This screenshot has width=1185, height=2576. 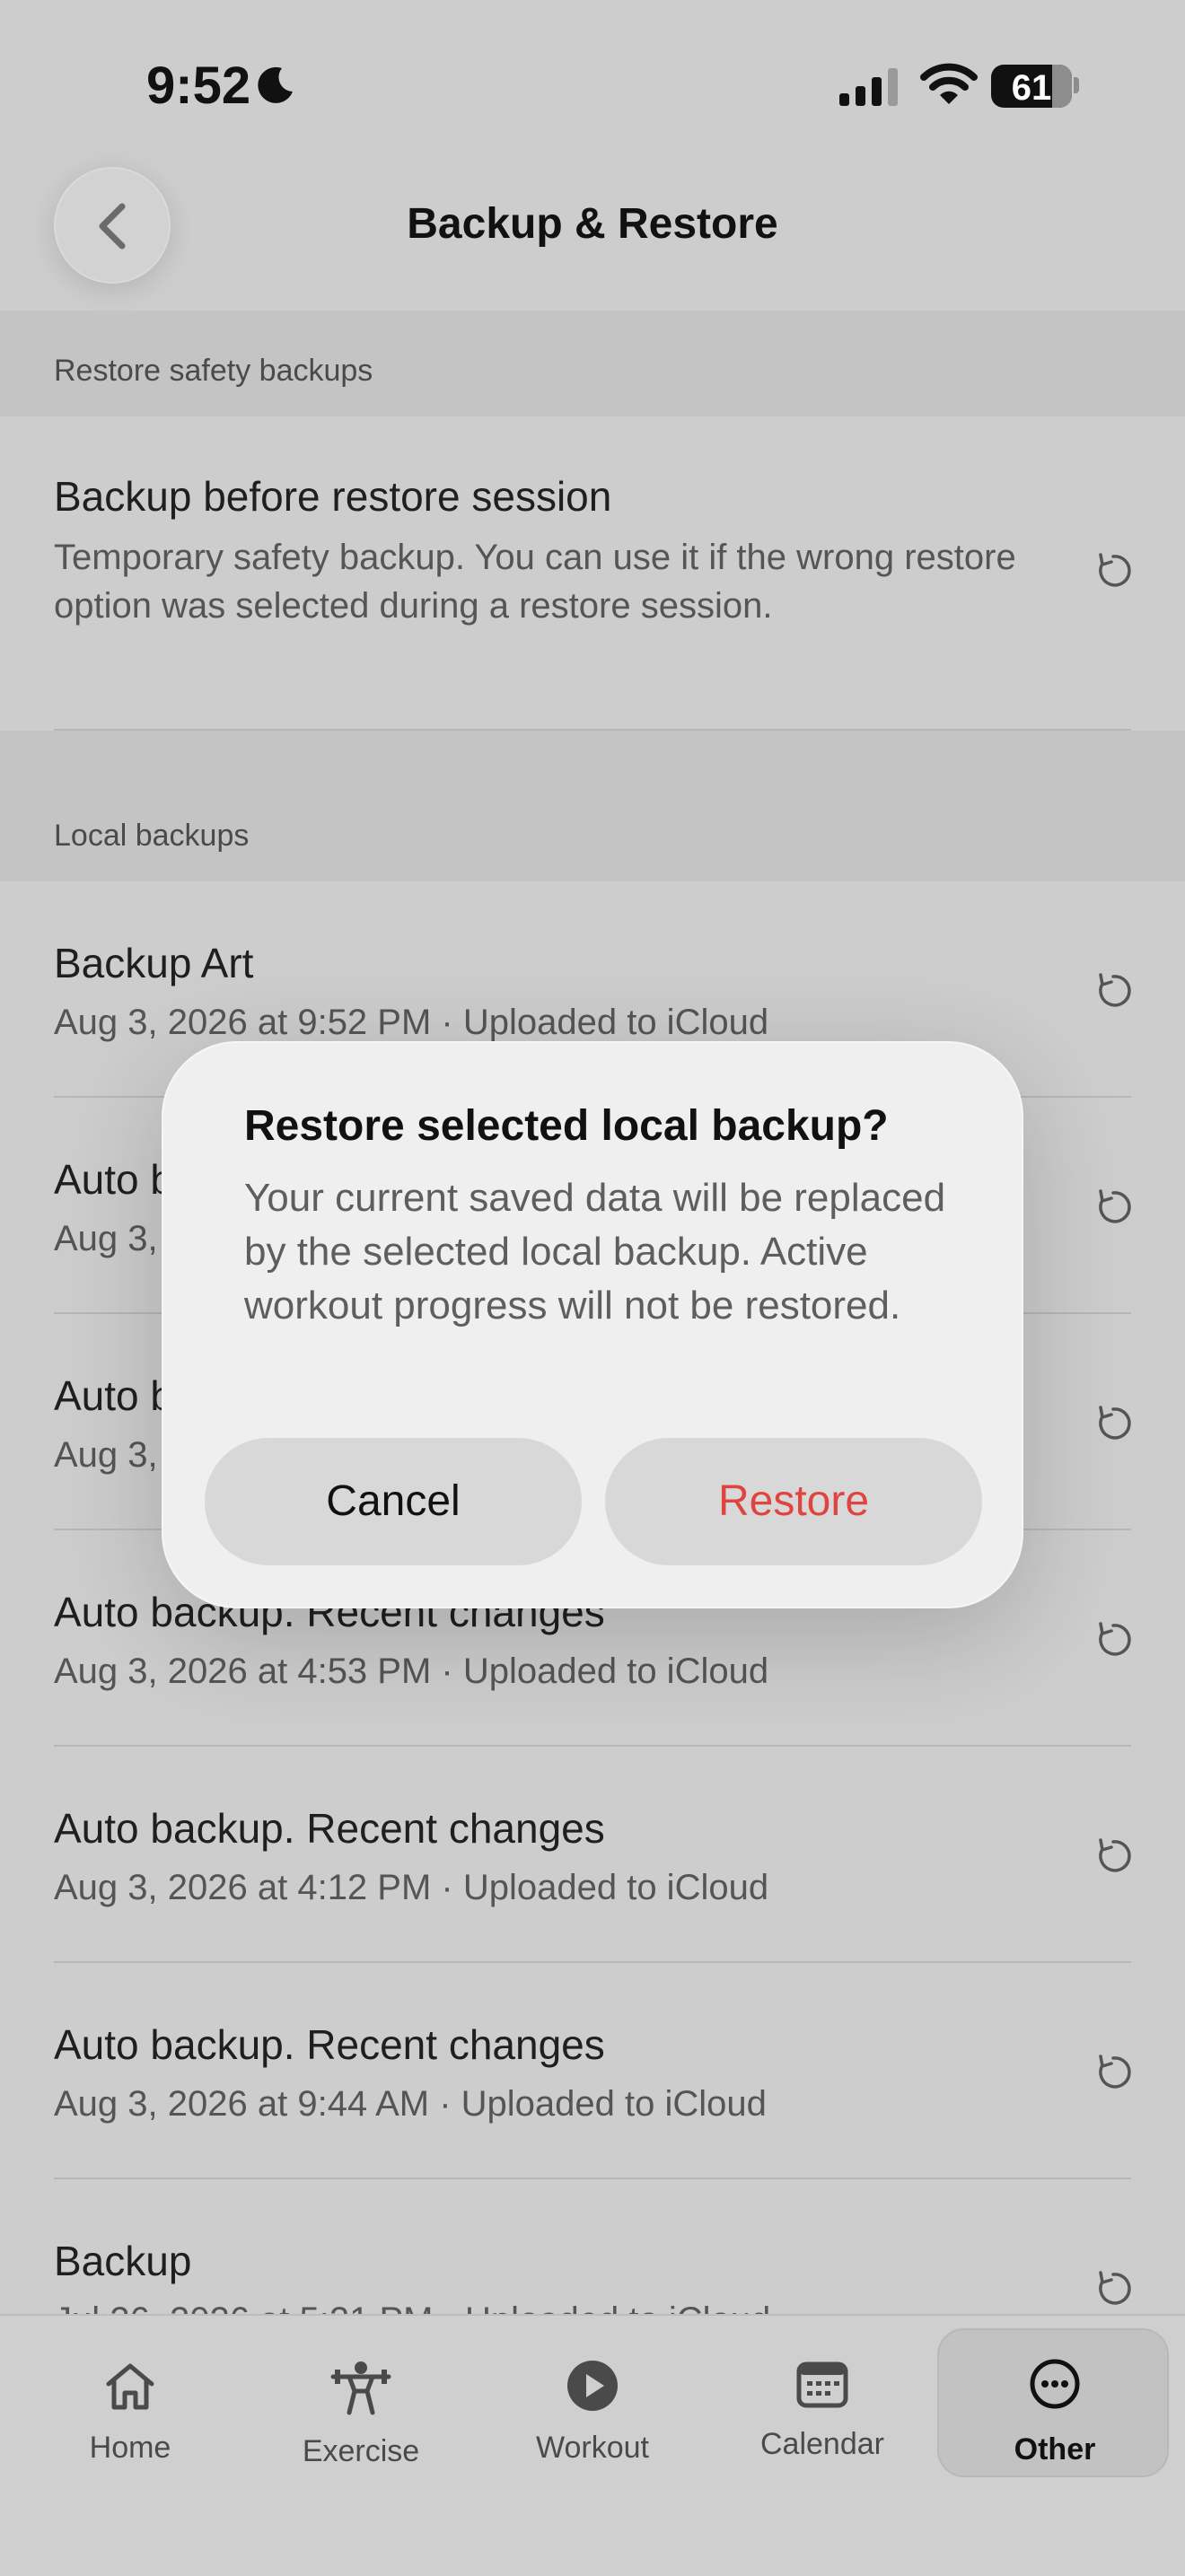 I want to click on moon-icon, so click(x=275, y=84).